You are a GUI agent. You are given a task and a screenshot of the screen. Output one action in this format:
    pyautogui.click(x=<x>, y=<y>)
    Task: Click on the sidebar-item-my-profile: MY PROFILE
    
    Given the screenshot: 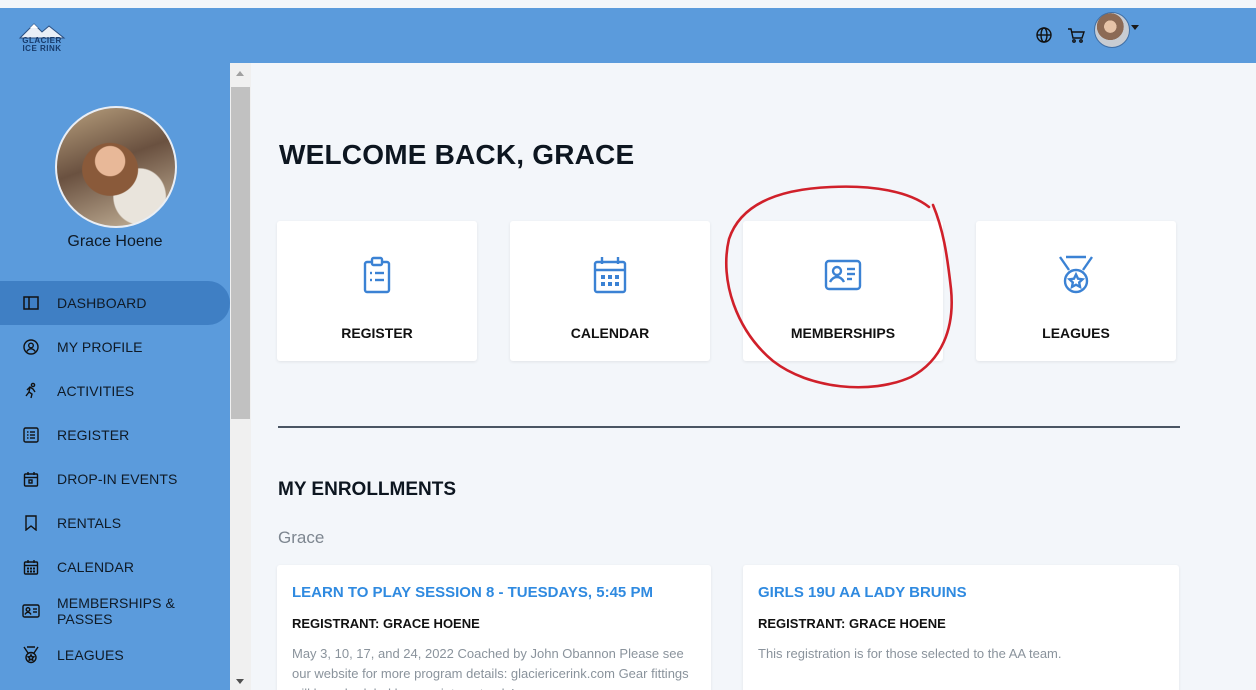 What is the action you would take?
    pyautogui.click(x=115, y=347)
    